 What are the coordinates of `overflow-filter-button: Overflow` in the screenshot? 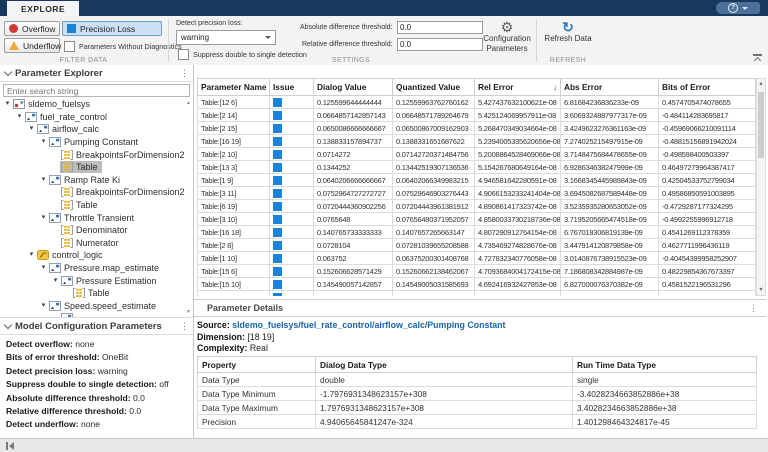 It's located at (32, 28).